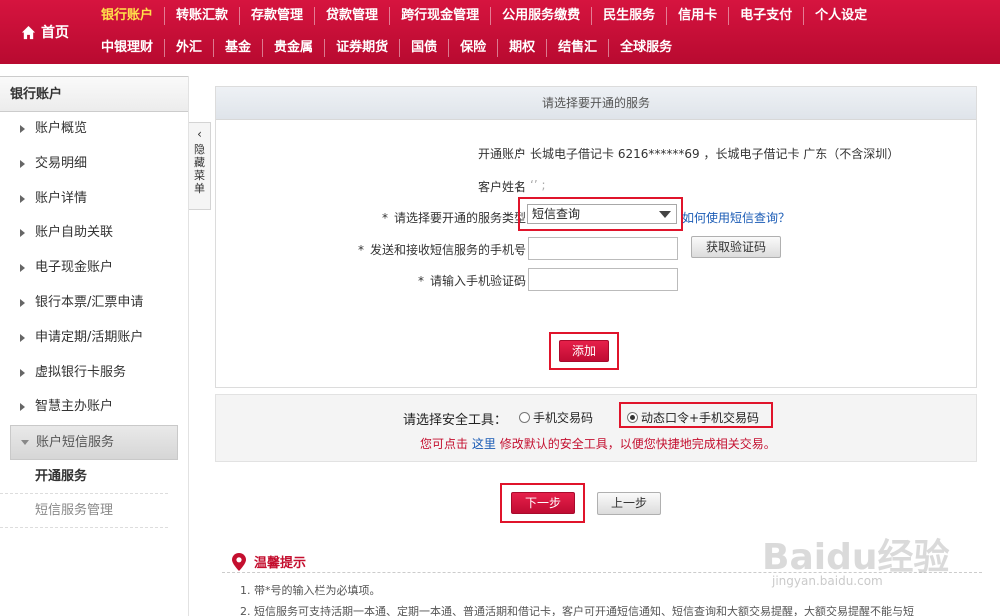 This screenshot has width=1000, height=616. Describe the element at coordinates (827, 581) in the screenshot. I see `watermark-url: jingyan.baidu.com` at that location.